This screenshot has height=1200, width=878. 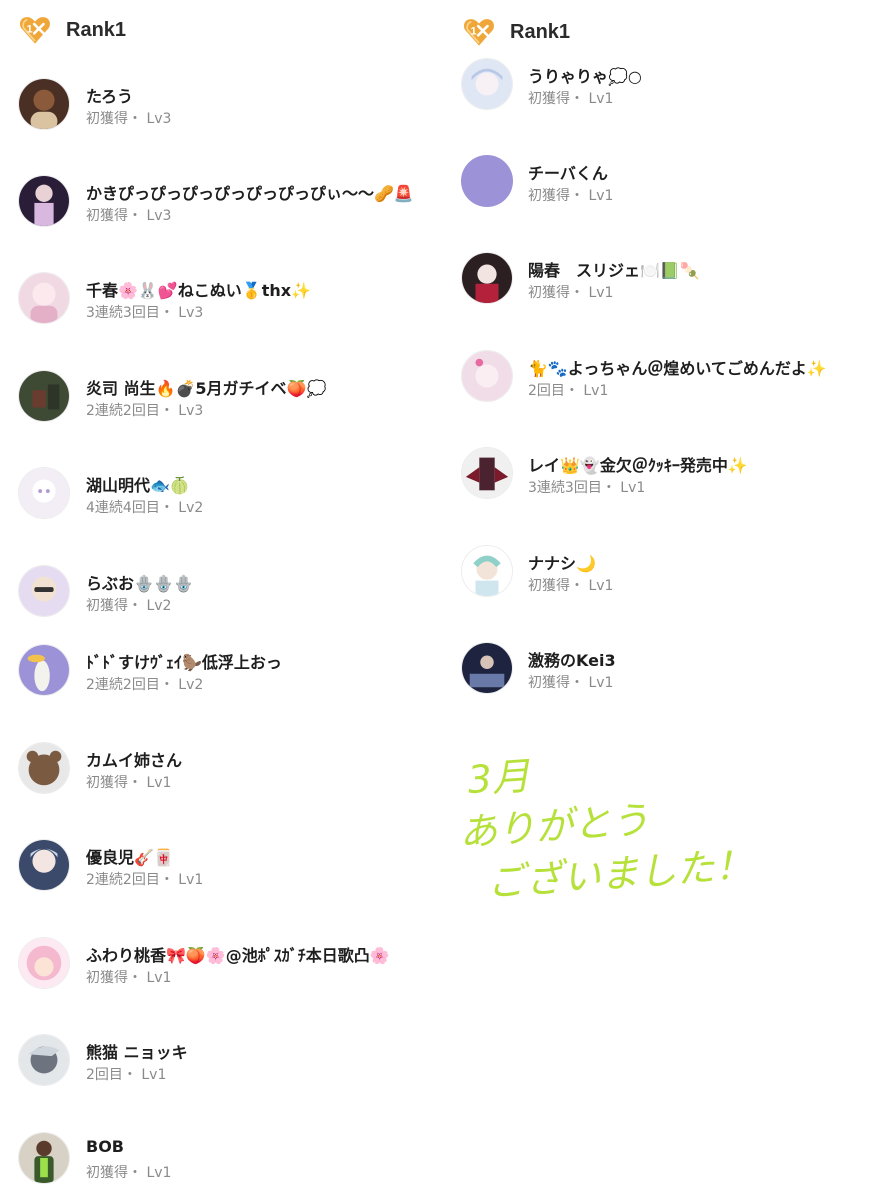 What do you see at coordinates (140, 583) in the screenshot?
I see `user-name: らぶお🪬🪬🪬` at bounding box center [140, 583].